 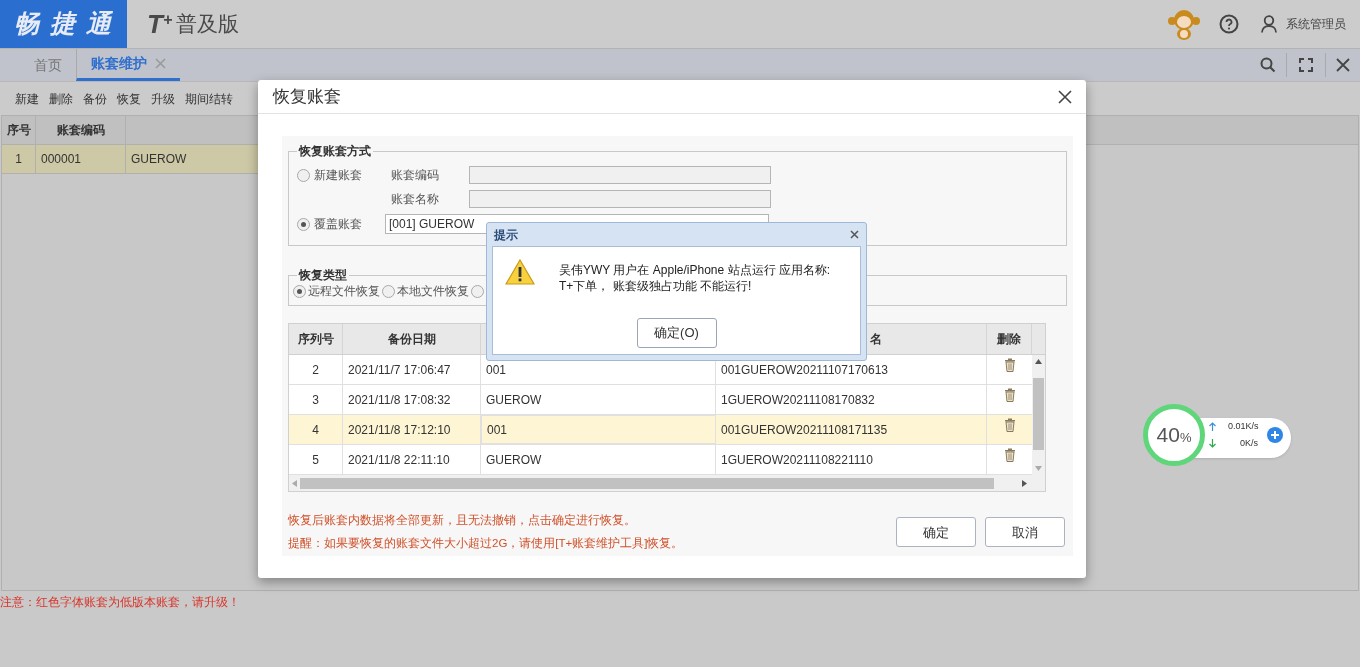 I want to click on table-row: 3 2021/11/8 17:08:32 GUEROW 1GUEROW20211108170832, so click(x=660, y=400).